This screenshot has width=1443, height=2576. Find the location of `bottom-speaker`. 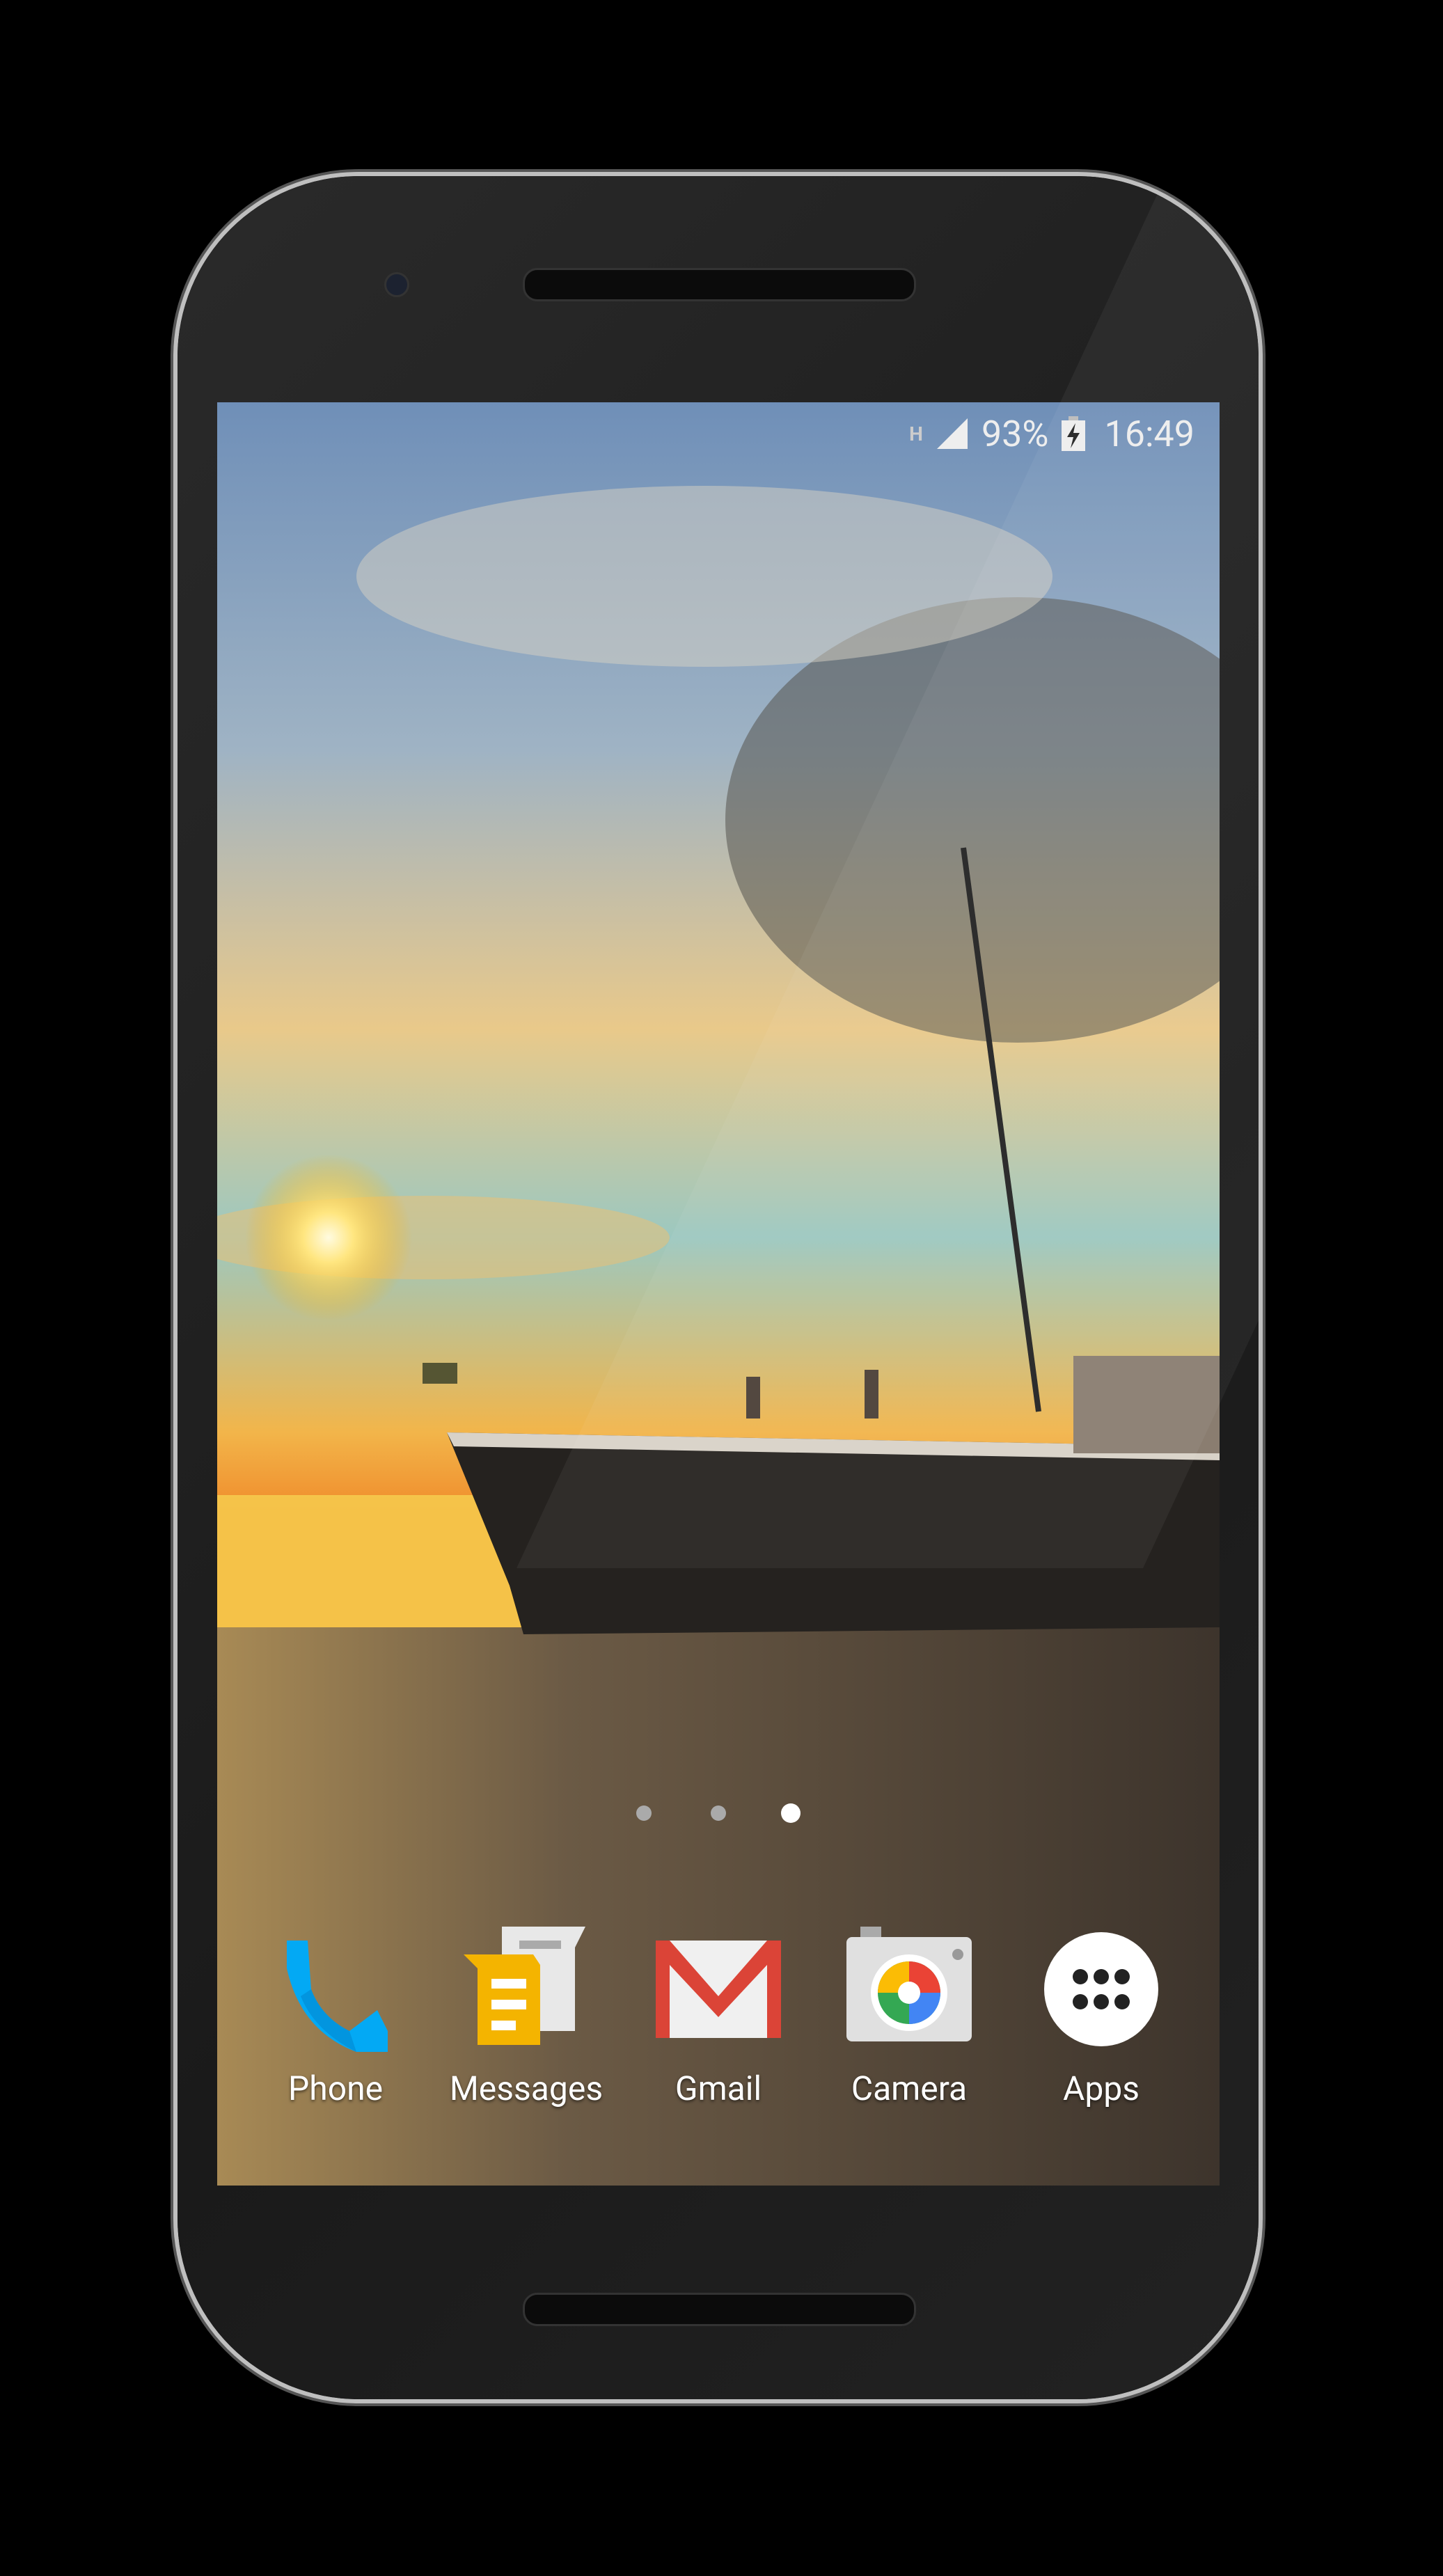

bottom-speaker is located at coordinates (719, 2309).